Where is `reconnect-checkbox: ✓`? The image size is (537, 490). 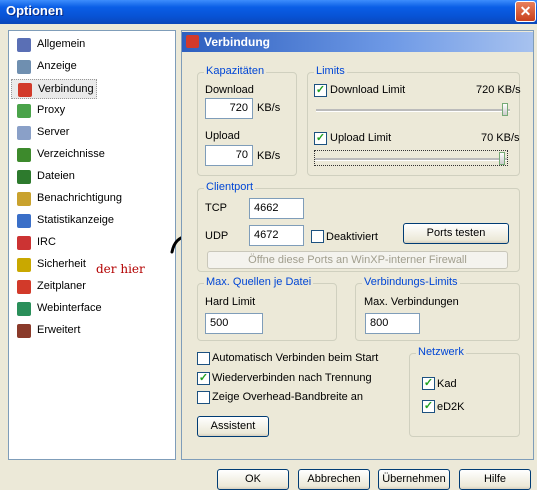 reconnect-checkbox: ✓ is located at coordinates (203, 378).